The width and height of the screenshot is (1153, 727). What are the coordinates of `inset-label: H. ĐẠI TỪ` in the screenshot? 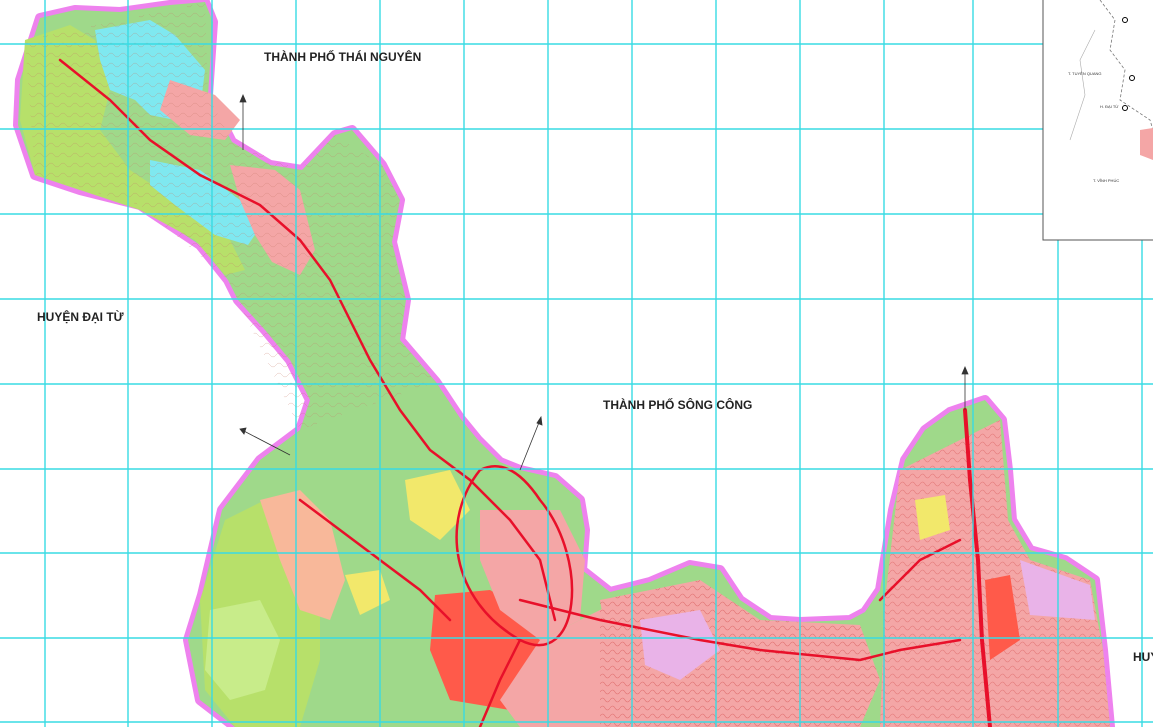 It's located at (1109, 106).